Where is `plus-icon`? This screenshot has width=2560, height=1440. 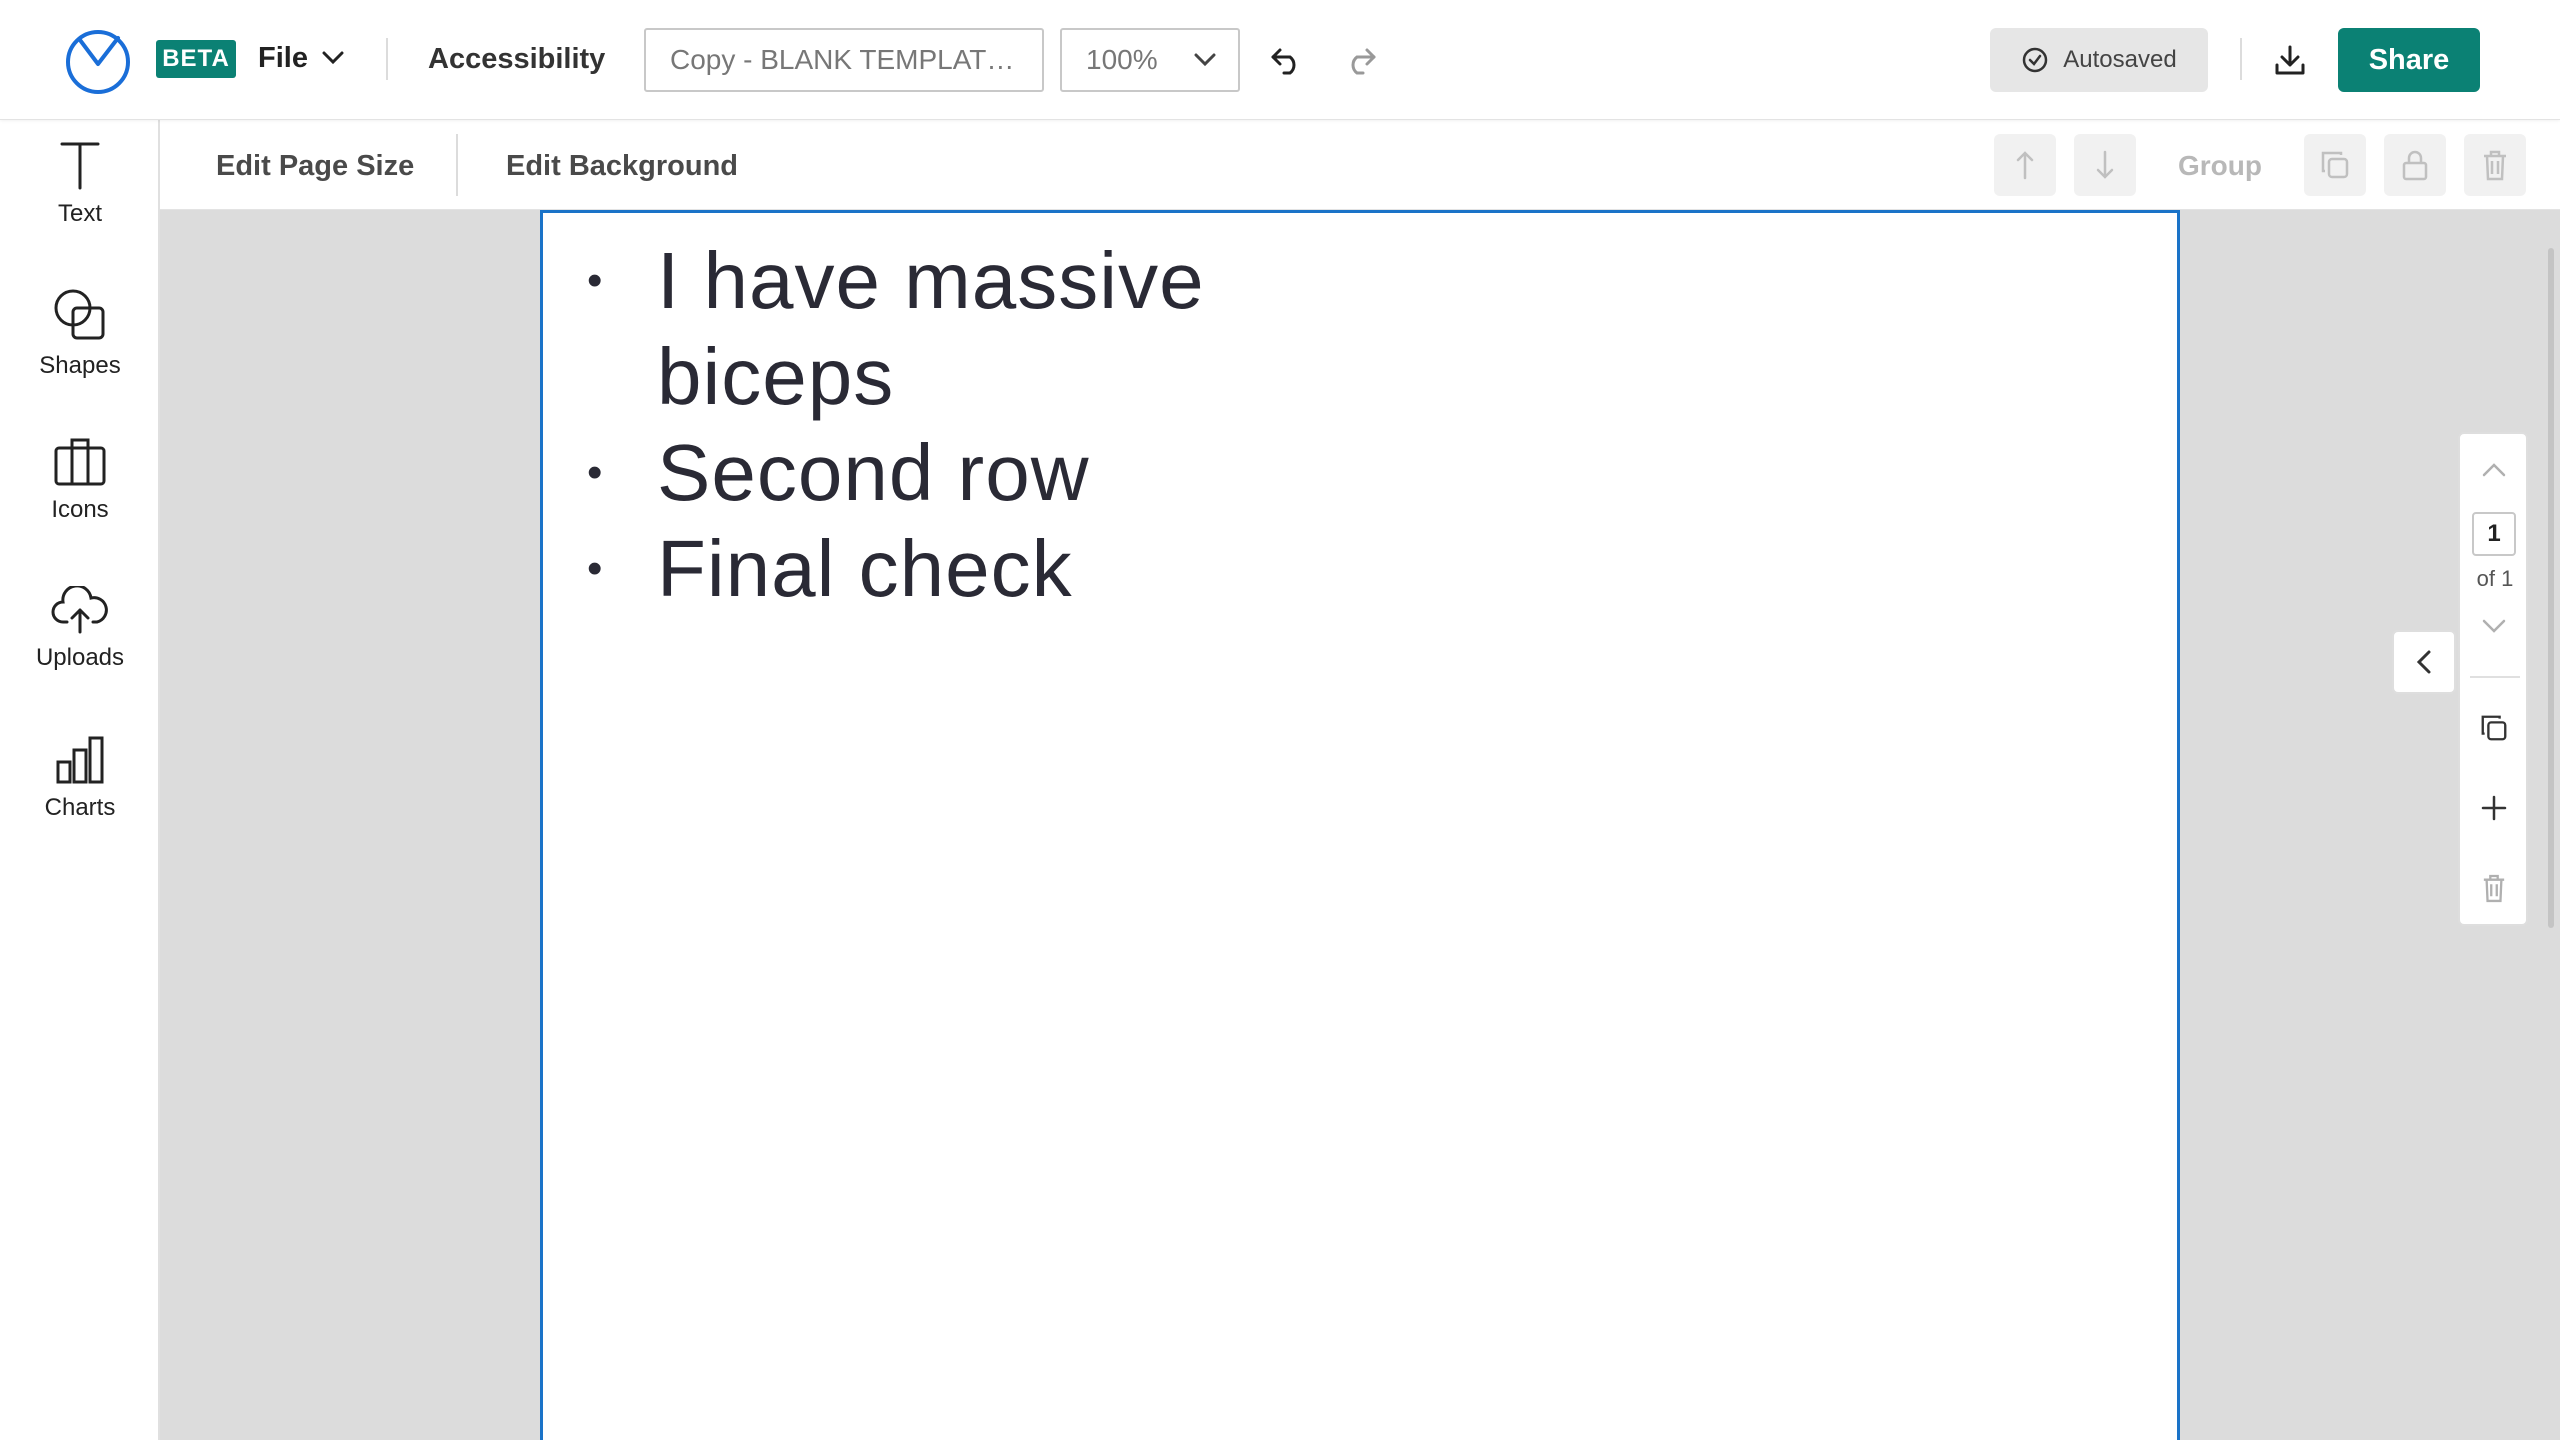 plus-icon is located at coordinates (2494, 808).